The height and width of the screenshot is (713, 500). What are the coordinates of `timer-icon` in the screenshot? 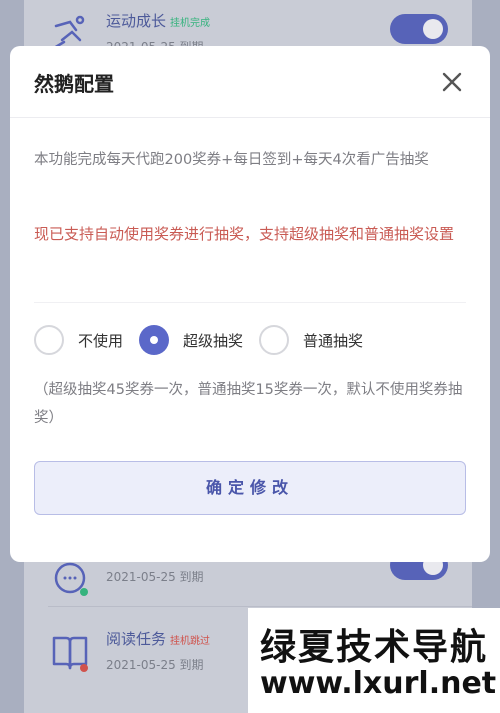 It's located at (70, 578).